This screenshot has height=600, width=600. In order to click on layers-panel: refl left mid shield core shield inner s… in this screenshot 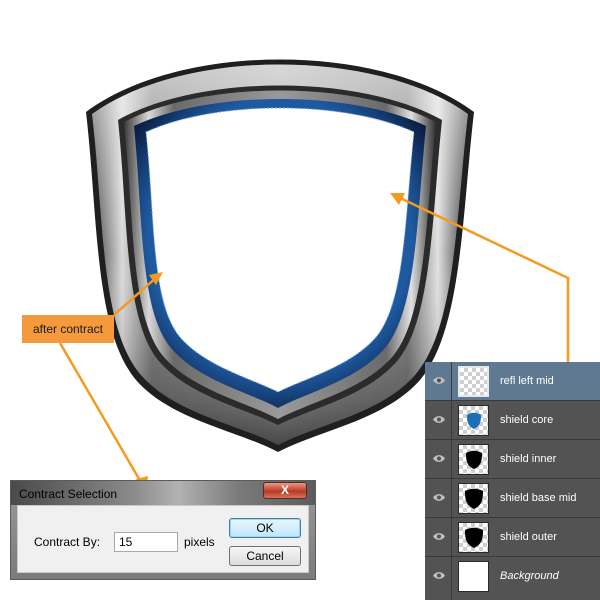, I will do `click(512, 481)`.